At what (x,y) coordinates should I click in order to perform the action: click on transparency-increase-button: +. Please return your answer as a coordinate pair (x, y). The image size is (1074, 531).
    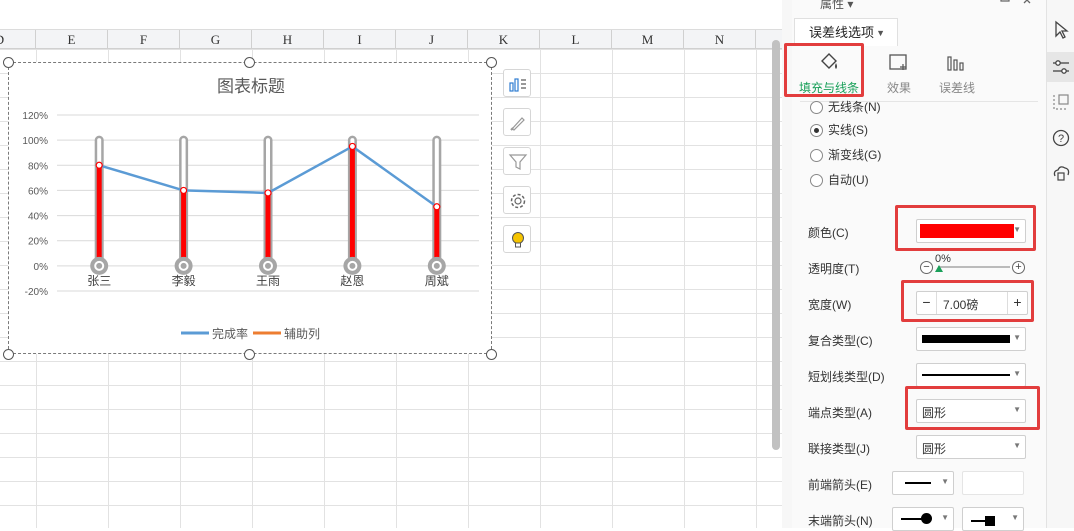
    Looking at the image, I should click on (1018, 267).